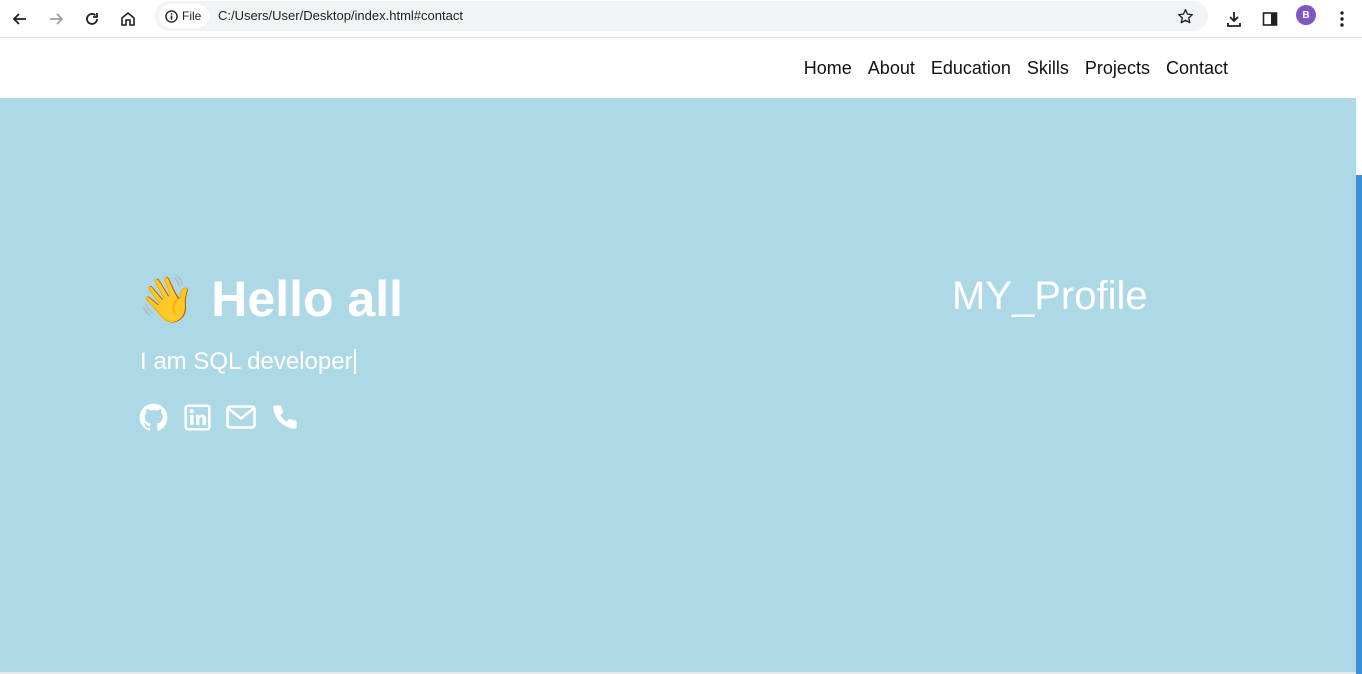  Describe the element at coordinates (354, 361) in the screenshot. I see `typing-cursor` at that location.